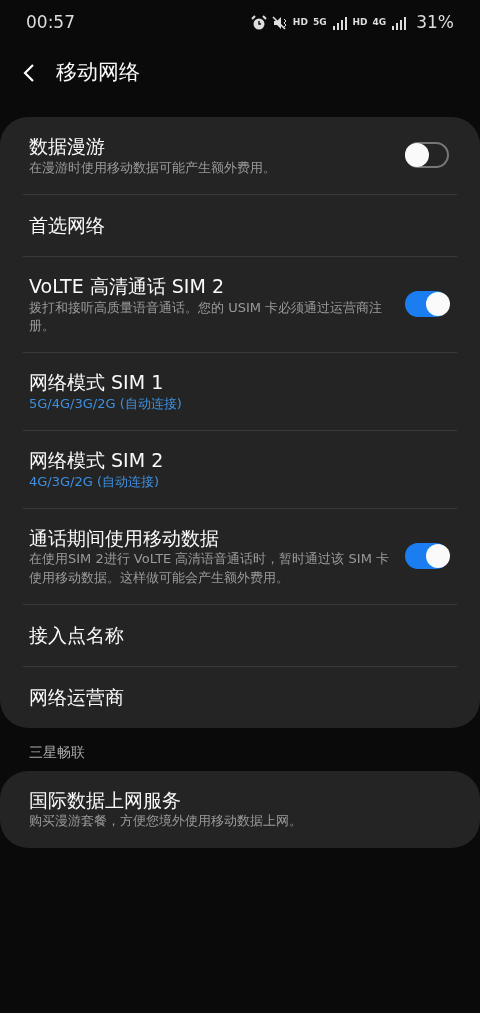 The height and width of the screenshot is (1013, 480). Describe the element at coordinates (105, 800) in the screenshot. I see `setting-title: 国际数据上网服务` at that location.